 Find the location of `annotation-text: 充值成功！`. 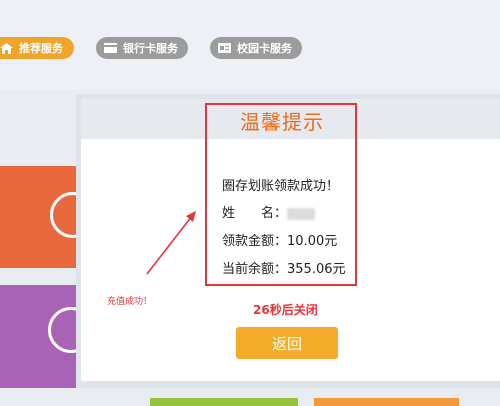

annotation-text: 充值成功！ is located at coordinates (130, 302).